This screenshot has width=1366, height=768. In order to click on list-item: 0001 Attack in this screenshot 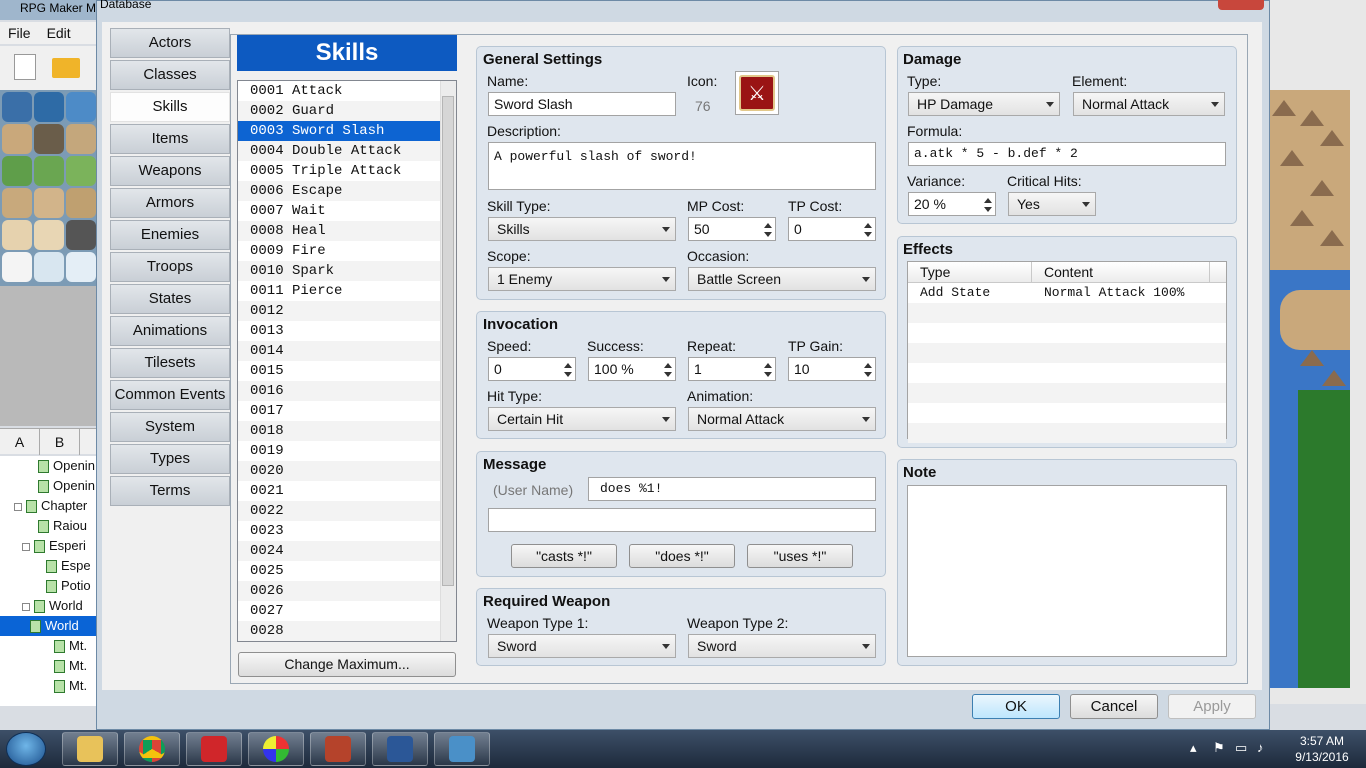, I will do `click(347, 91)`.